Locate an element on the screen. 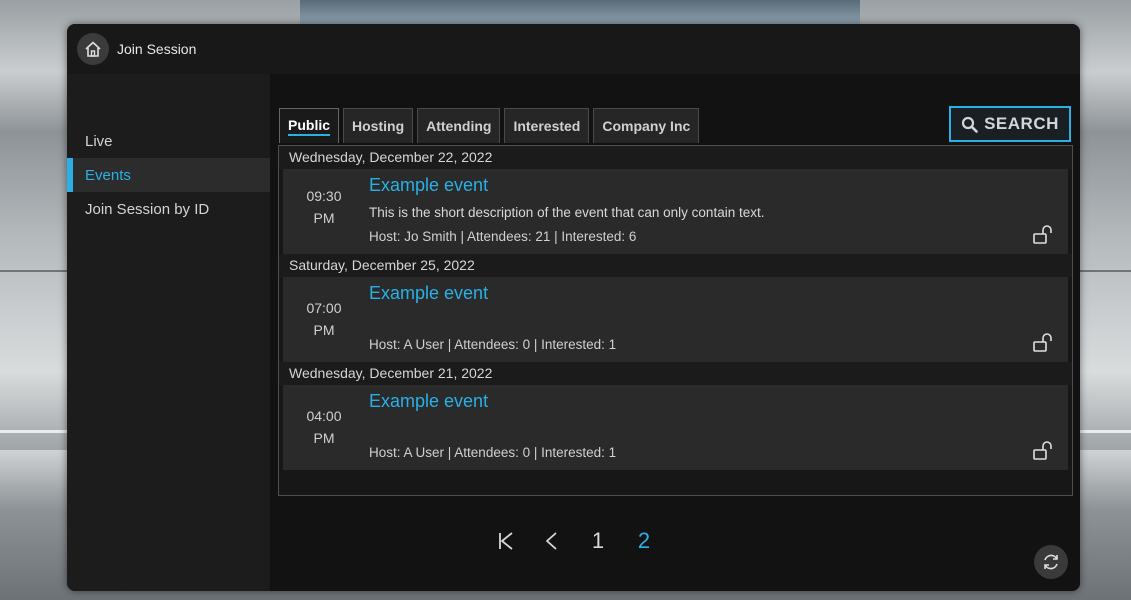  date-header: Wednesday, December 21, 2022 is located at coordinates (675, 373).